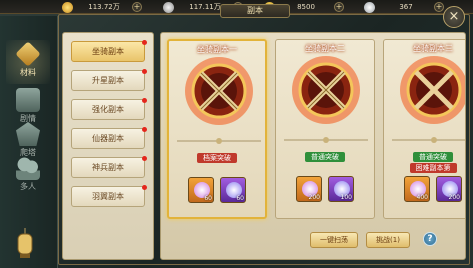 The height and width of the screenshot is (268, 473). Describe the element at coordinates (417, 189) in the screenshot. I see `reward-item: 400` at that location.